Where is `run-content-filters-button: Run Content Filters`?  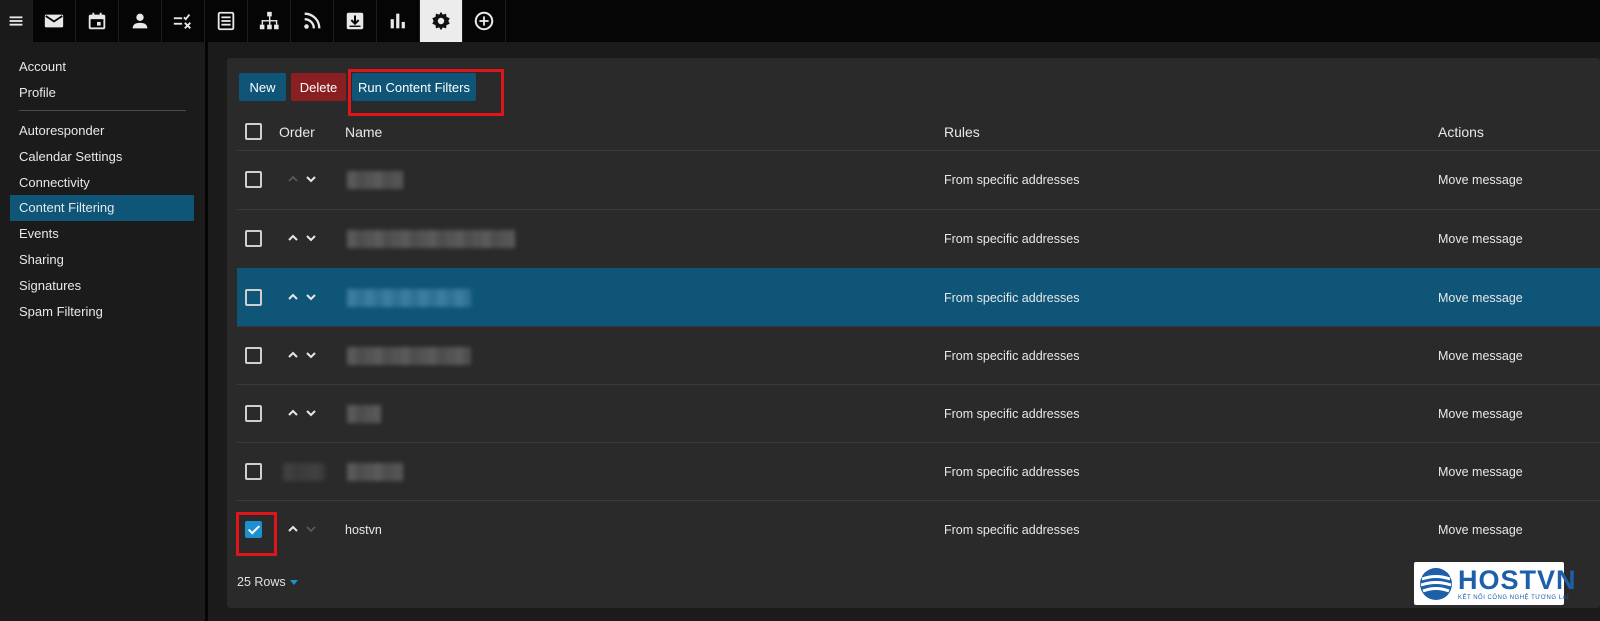
run-content-filters-button: Run Content Filters is located at coordinates (414, 87).